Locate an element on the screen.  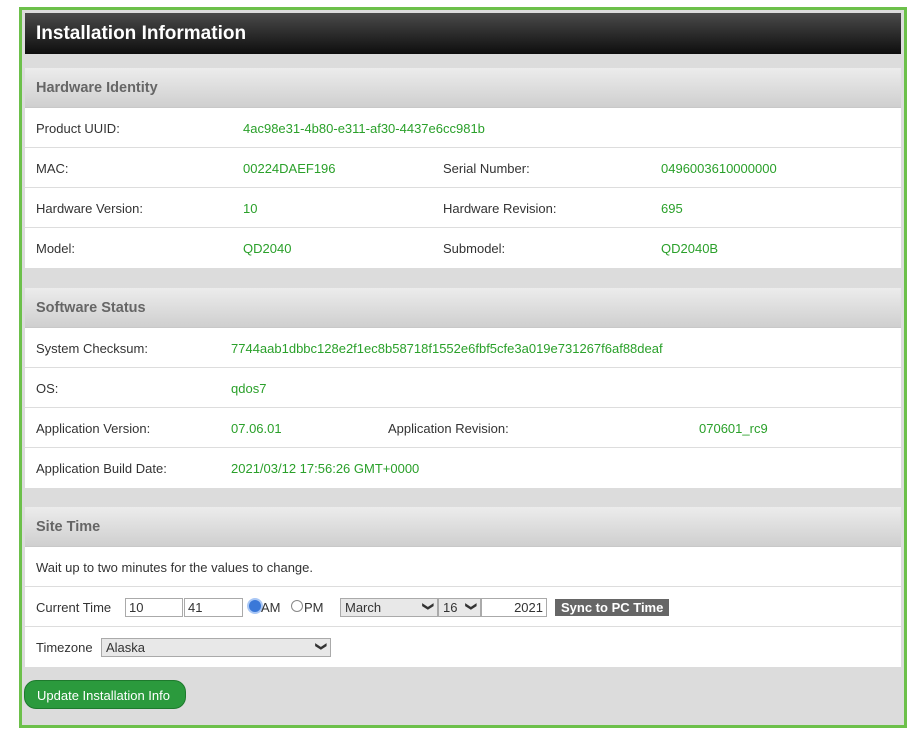
os-value: qdos7 is located at coordinates (249, 388).